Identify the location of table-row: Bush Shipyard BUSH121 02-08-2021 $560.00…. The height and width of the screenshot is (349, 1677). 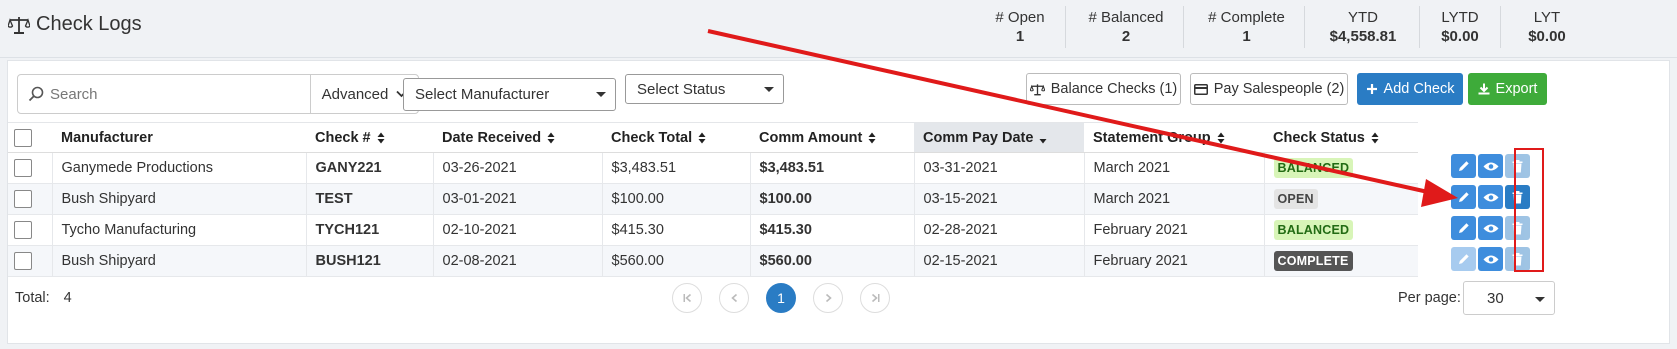
(713, 261).